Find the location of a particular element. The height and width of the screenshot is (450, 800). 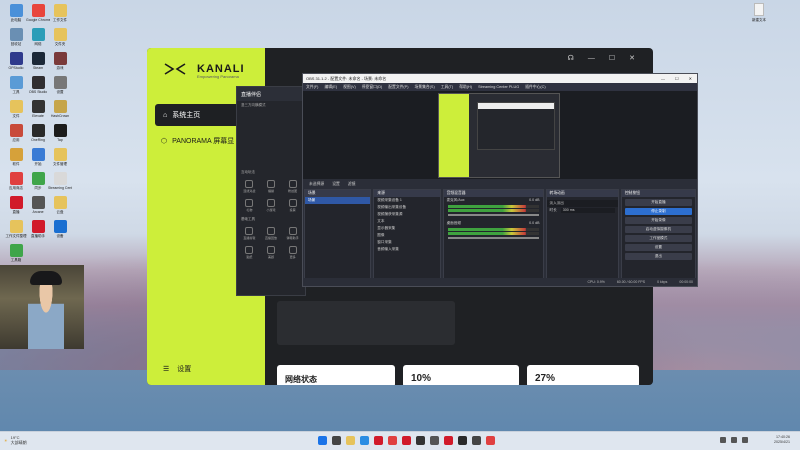

mode-selector: 竖三方向横模式 is located at coordinates (271, 105).